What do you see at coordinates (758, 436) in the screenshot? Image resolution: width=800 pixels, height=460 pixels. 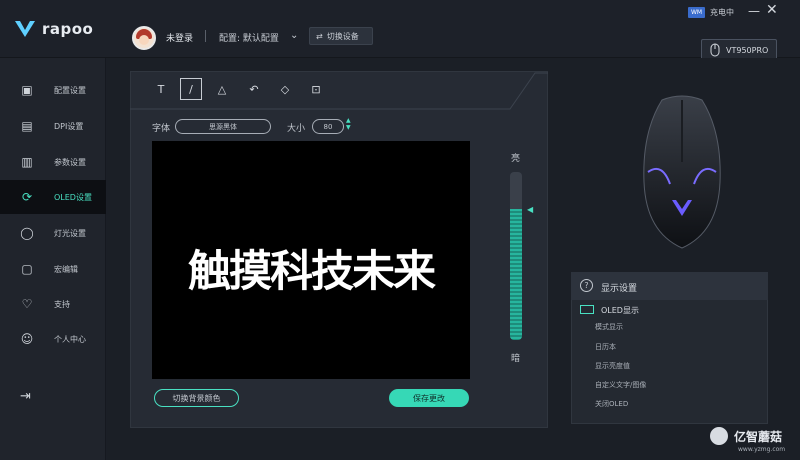 I see `watermark-text: 亿智蘑菇` at bounding box center [758, 436].